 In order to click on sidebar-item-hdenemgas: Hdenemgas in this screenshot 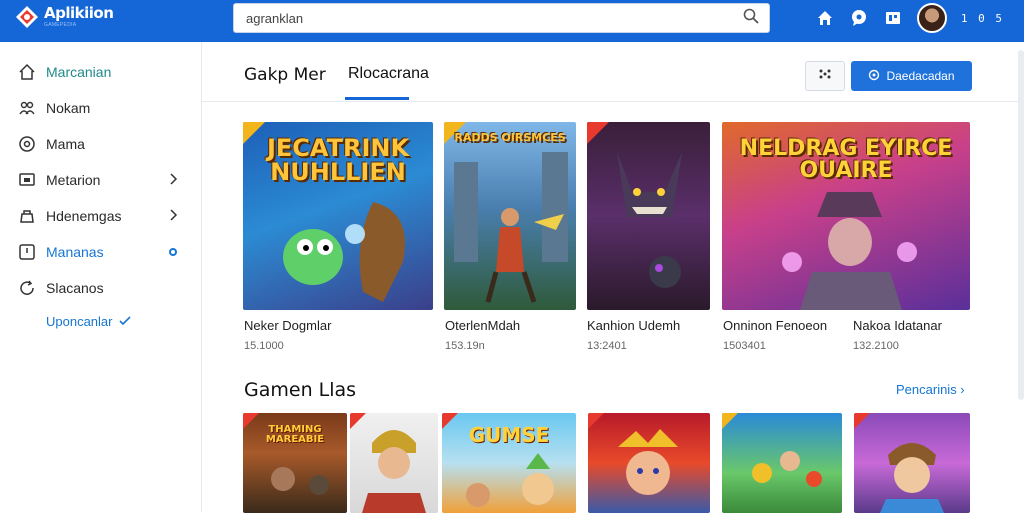, I will do `click(100, 216)`.